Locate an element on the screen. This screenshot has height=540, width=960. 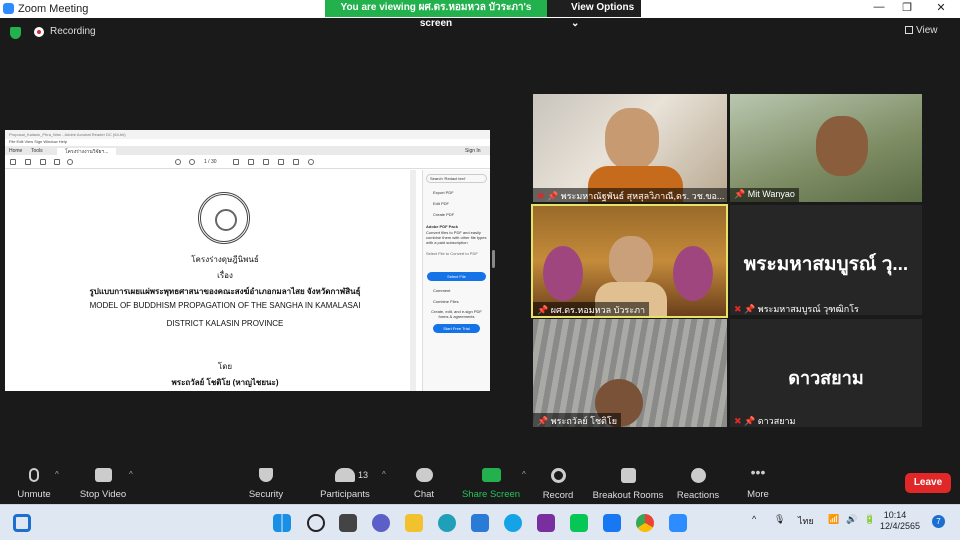
shared-toolbar: 1 / 30 is located at coordinates (247, 162).